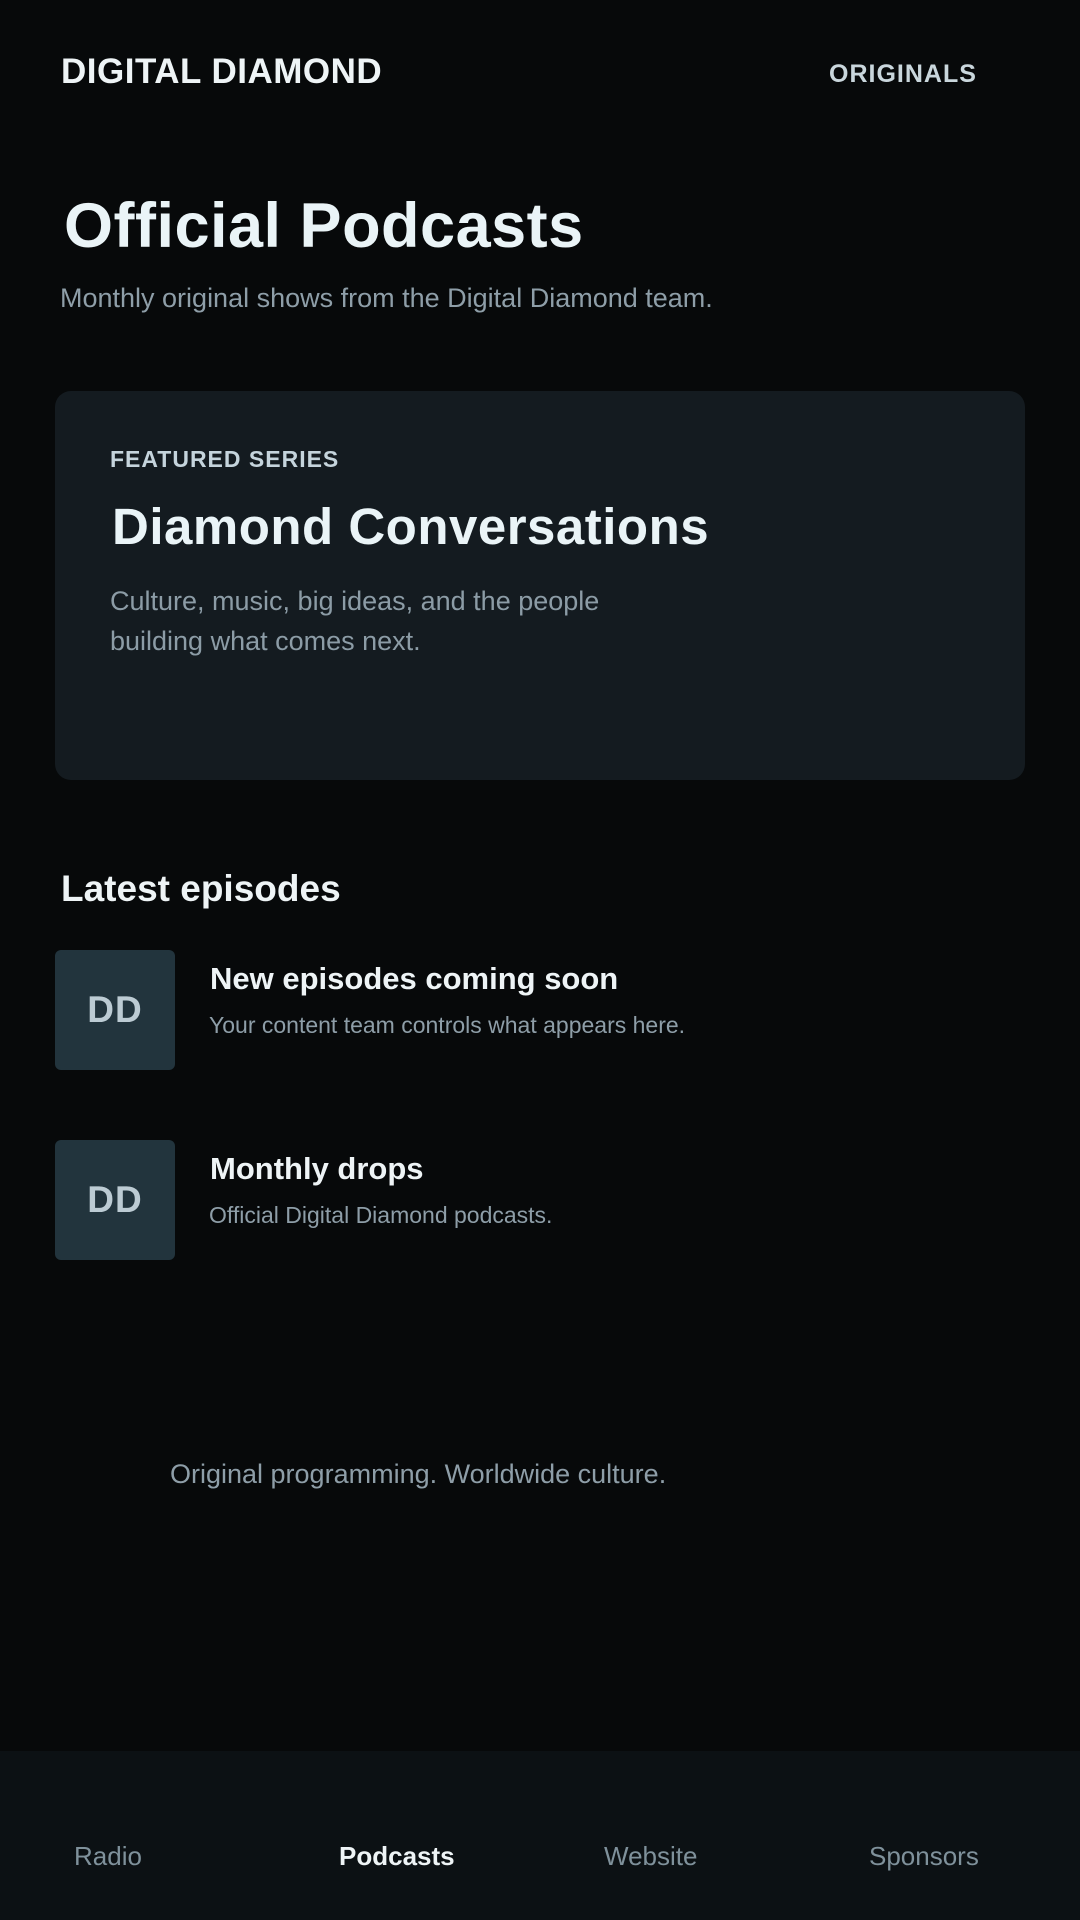 The image size is (1080, 1920). What do you see at coordinates (201, 888) in the screenshot?
I see `latest-episodes-heading: Latest episodes` at bounding box center [201, 888].